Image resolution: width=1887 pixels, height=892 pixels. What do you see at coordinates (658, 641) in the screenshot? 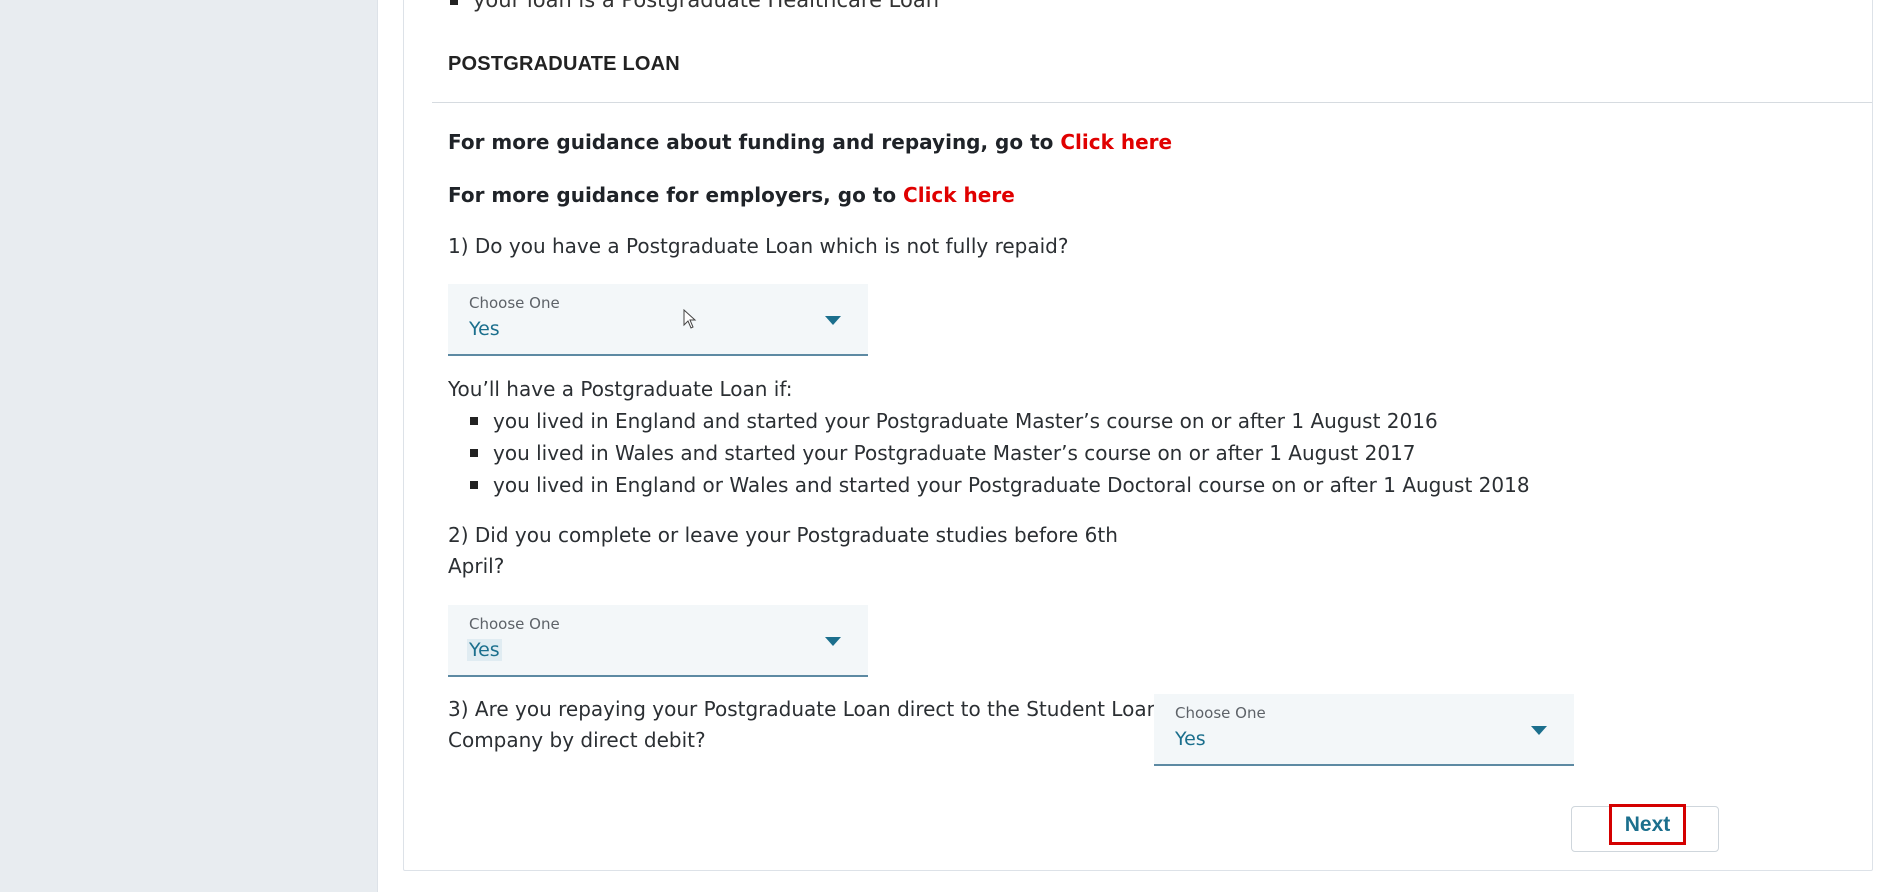
I see `question-2-select: Choose One Yes` at bounding box center [658, 641].